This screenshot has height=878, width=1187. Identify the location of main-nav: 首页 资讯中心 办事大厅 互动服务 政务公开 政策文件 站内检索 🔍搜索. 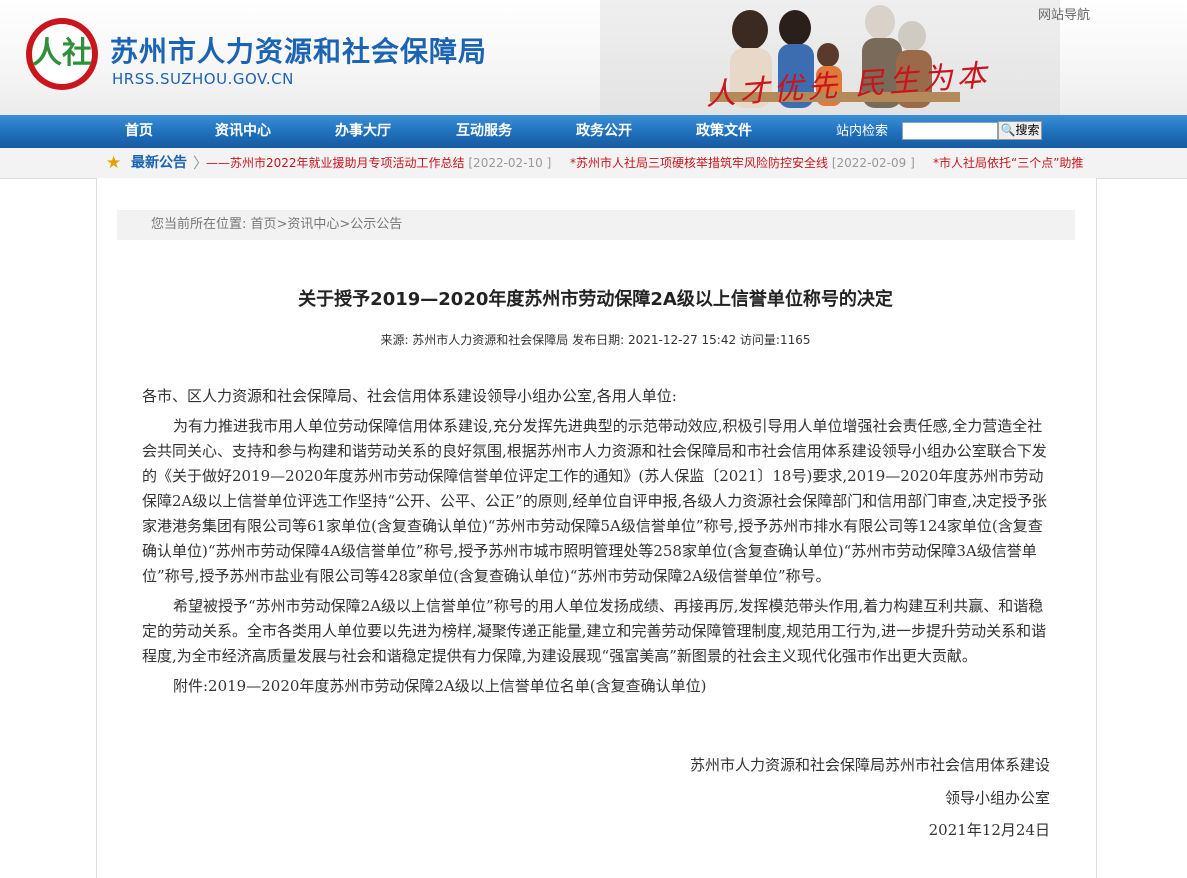
(593, 131).